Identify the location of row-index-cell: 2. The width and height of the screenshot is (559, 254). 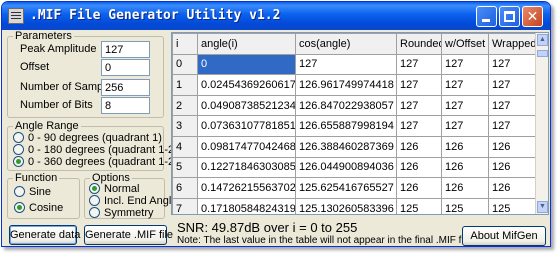
(185, 105).